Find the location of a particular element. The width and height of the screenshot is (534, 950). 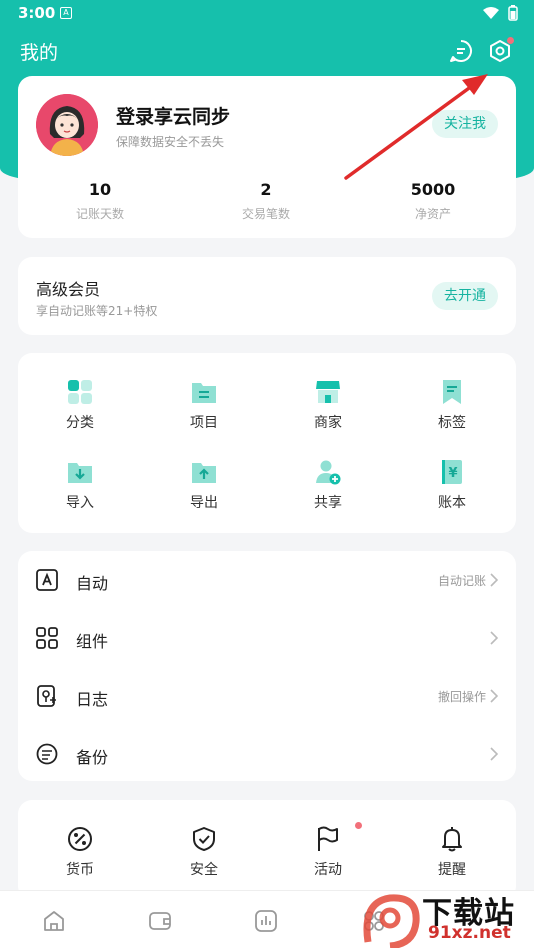

list-item-widget-label: 组件 is located at coordinates (92, 641).